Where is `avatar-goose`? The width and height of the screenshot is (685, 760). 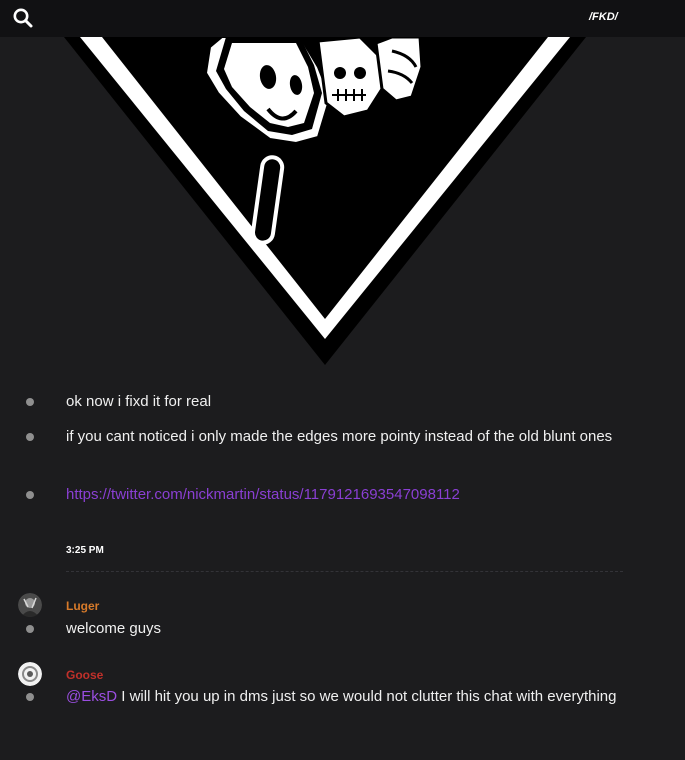 avatar-goose is located at coordinates (30, 674).